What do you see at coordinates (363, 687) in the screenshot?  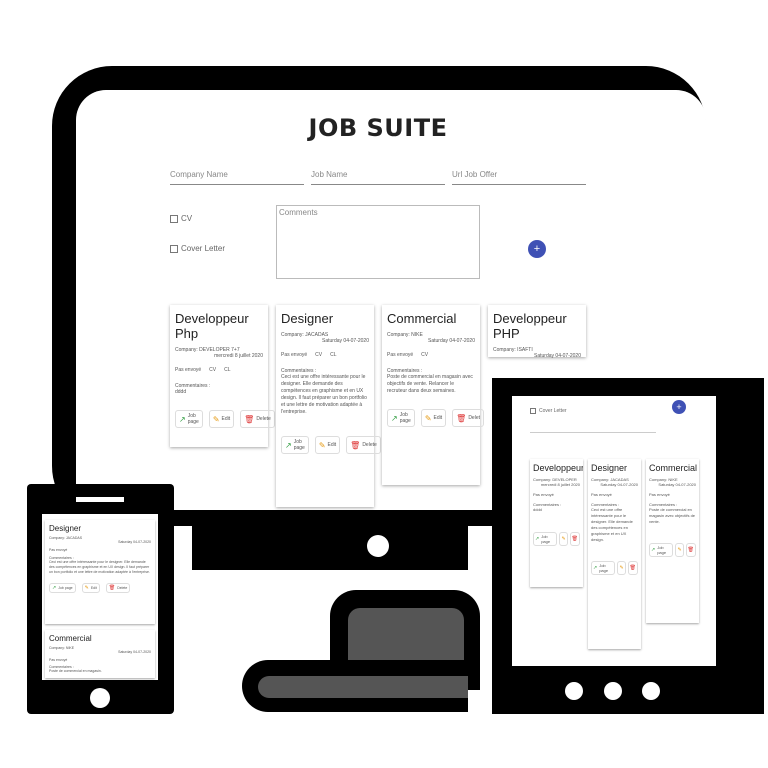 I see `monitor-stand-base-inner` at bounding box center [363, 687].